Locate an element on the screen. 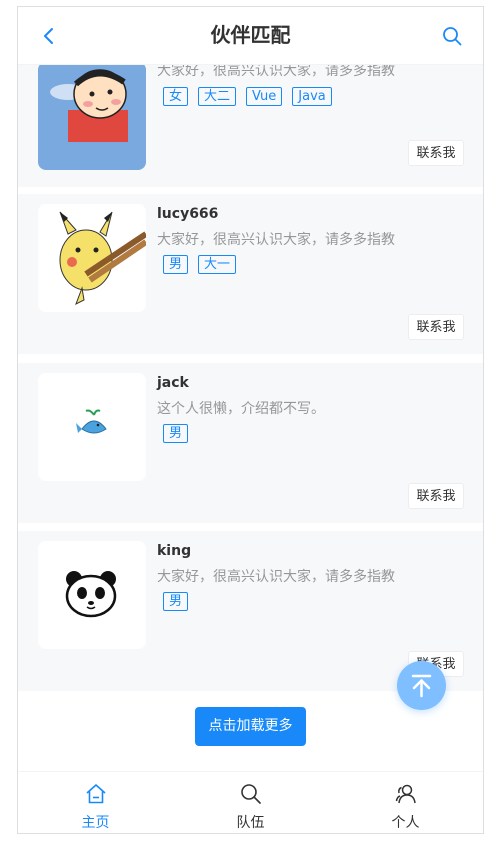 This screenshot has width=501, height=844. tab-bar: 主页 队伍 个人 is located at coordinates (250, 802).